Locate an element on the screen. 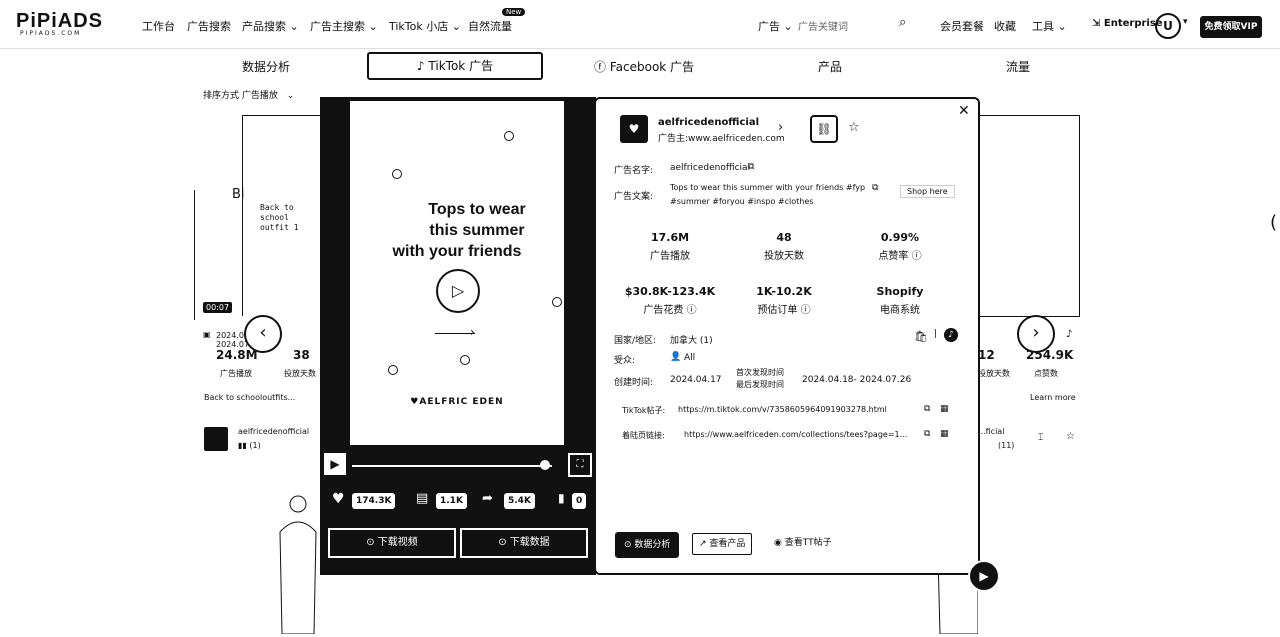  search-scope-select: 广告 ⌄ is located at coordinates (775, 26).